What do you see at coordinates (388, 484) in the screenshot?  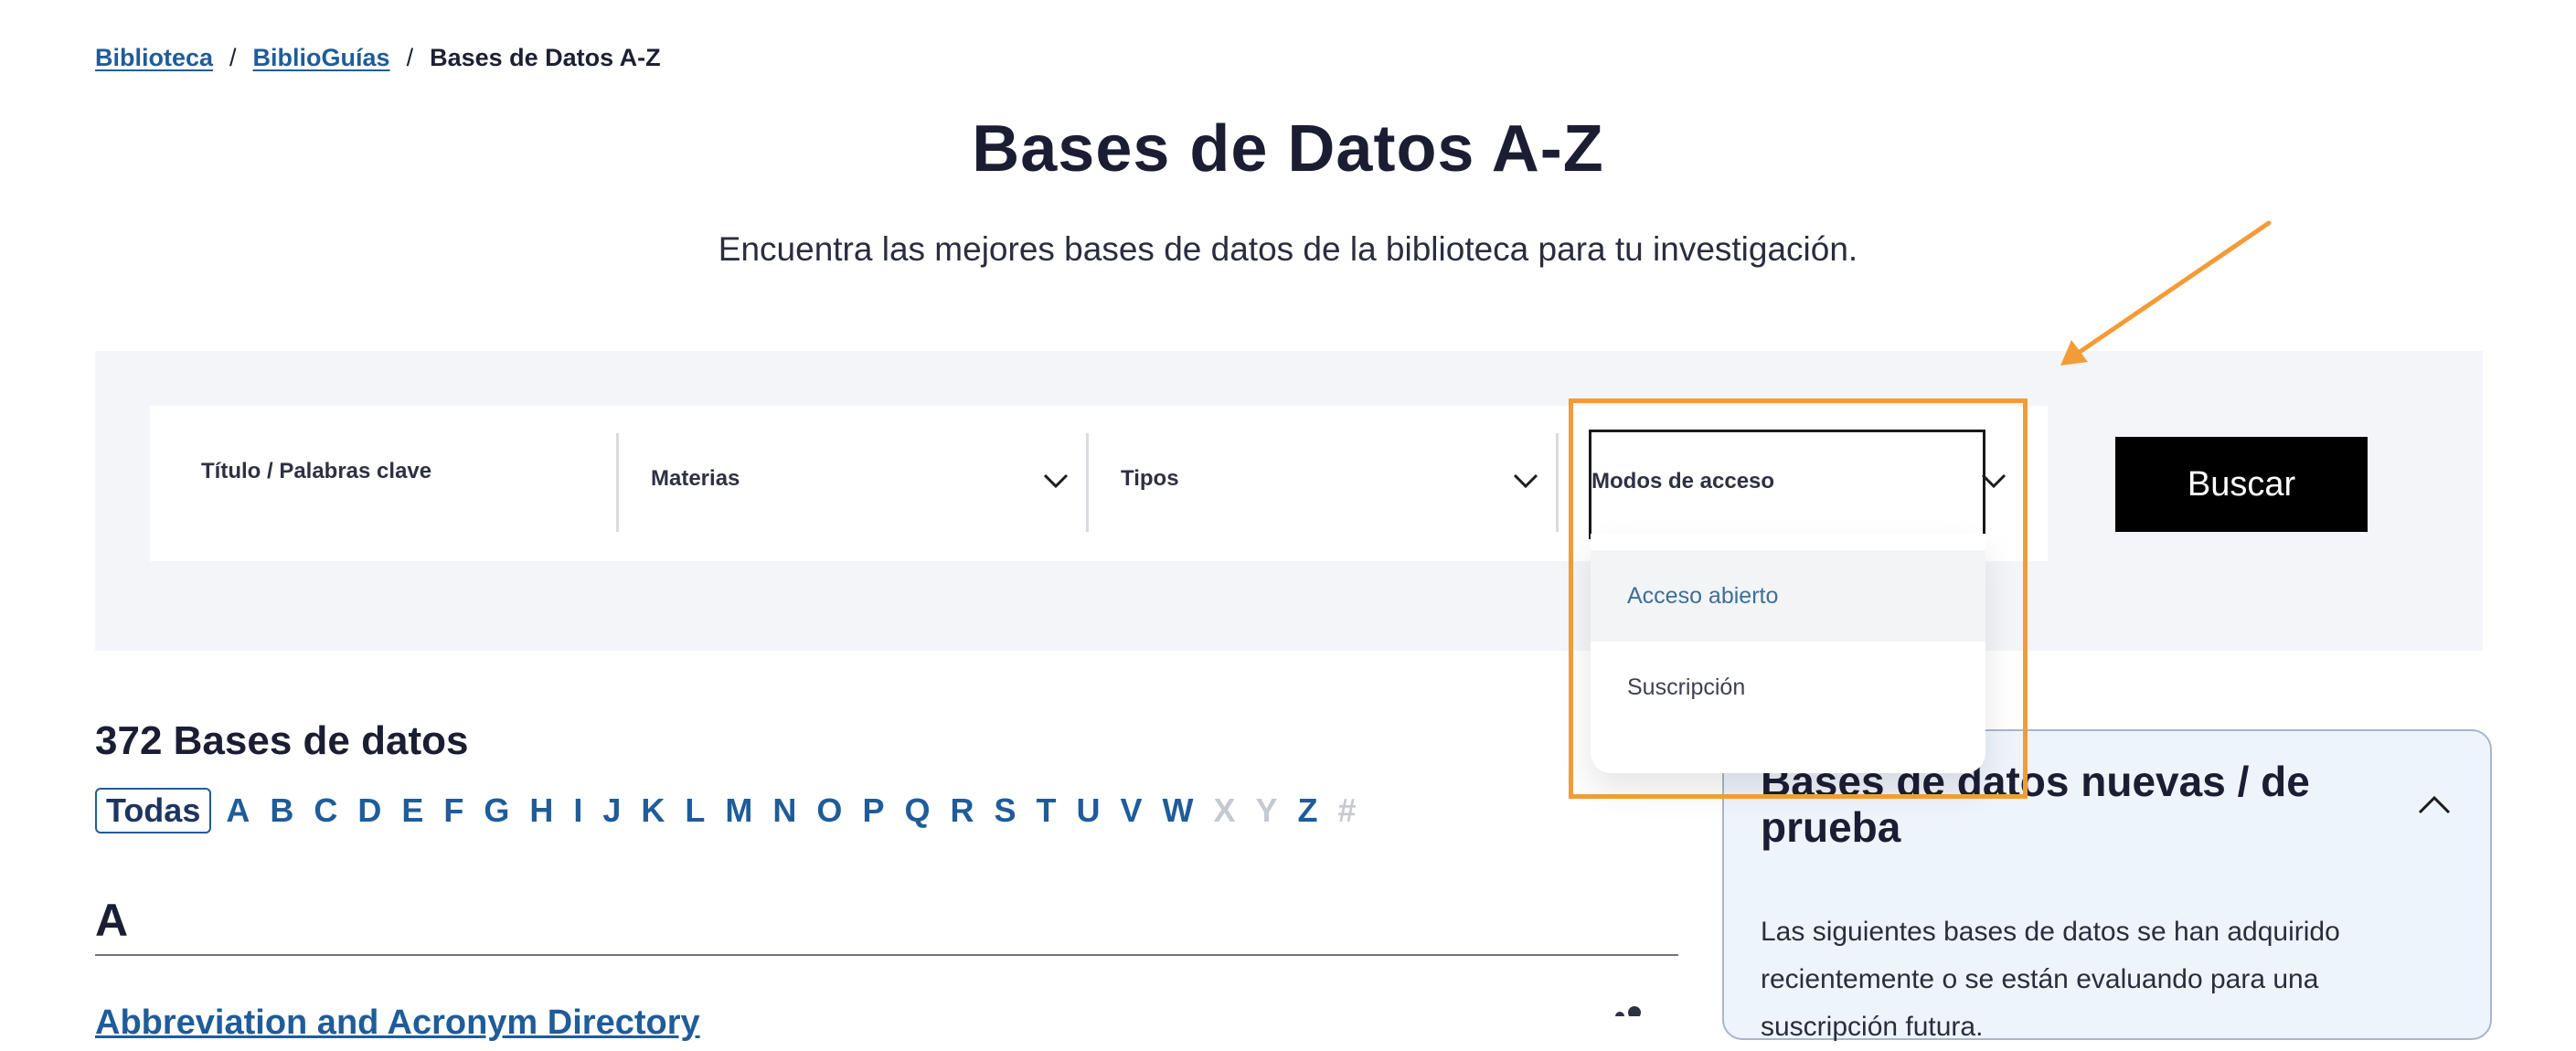 I see `keyword-input: Título / Palabras clave` at bounding box center [388, 484].